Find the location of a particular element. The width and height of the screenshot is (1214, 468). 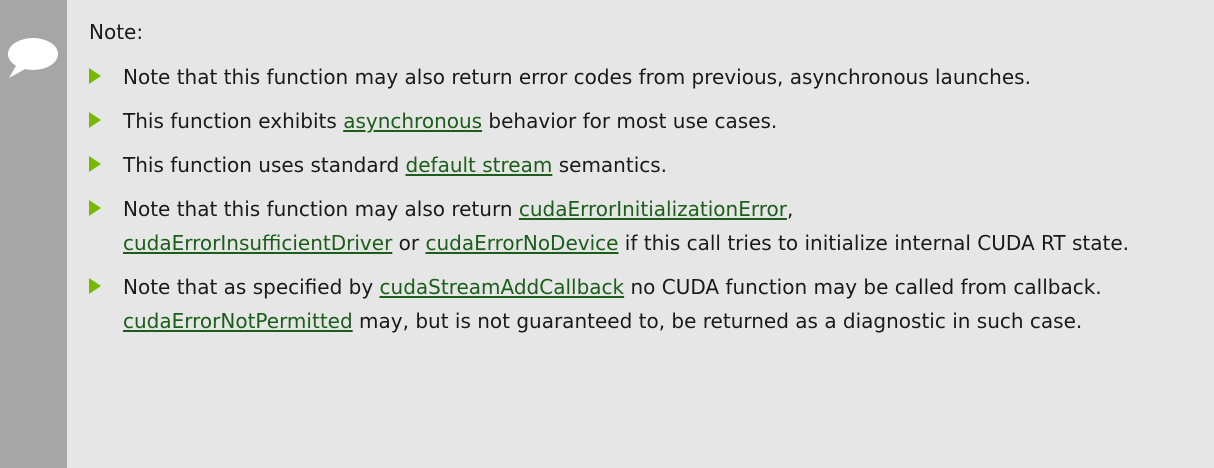

link-cuda-error-insufficient-driver: cudaErrorInsufficientDriver is located at coordinates (257, 243).